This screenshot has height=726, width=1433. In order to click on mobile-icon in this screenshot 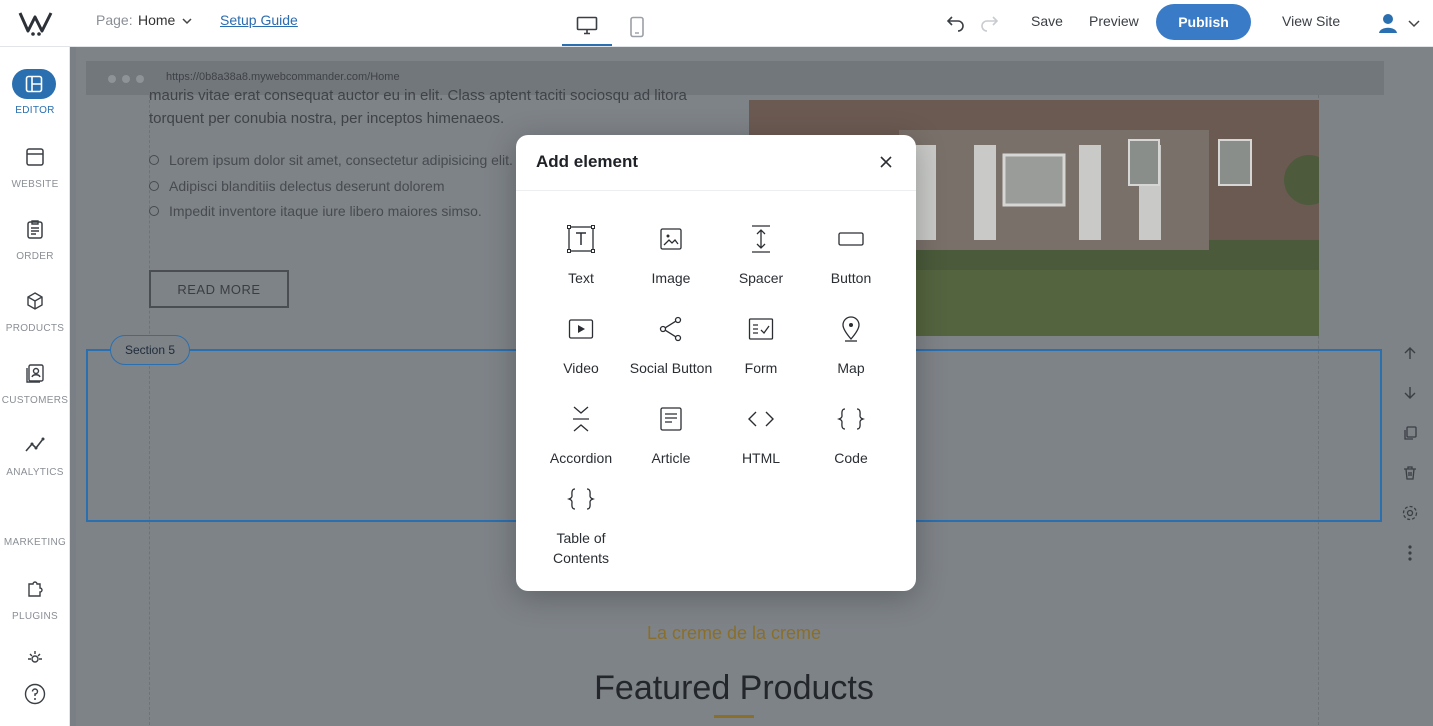, I will do `click(637, 27)`.